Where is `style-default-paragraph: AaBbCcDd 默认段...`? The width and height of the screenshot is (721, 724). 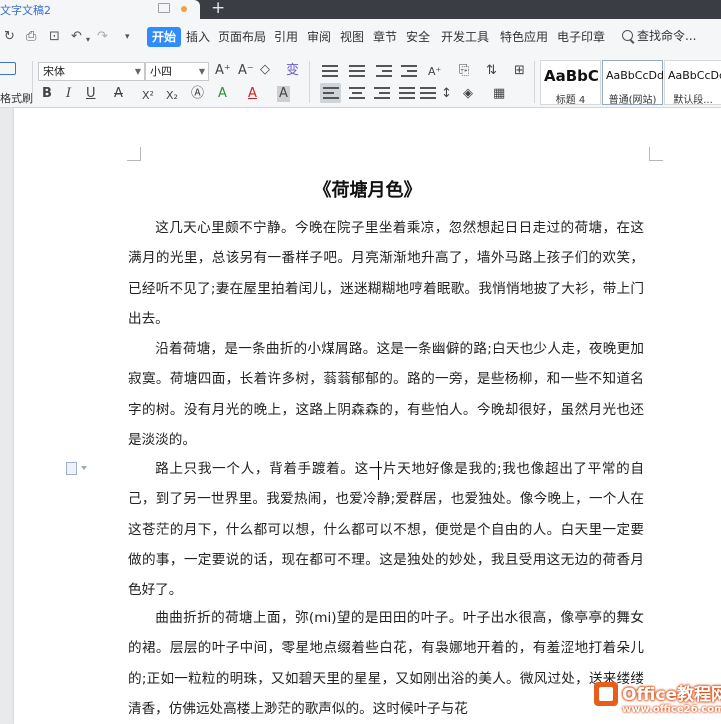 style-default-paragraph: AaBbCcDd 默认段... is located at coordinates (692, 82).